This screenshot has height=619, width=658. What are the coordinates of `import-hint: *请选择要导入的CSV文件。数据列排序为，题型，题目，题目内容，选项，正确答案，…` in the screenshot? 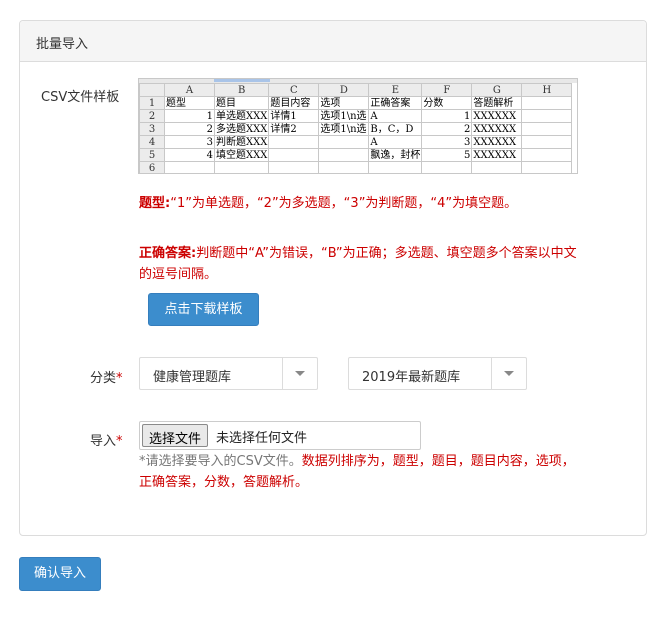 It's located at (361, 472).